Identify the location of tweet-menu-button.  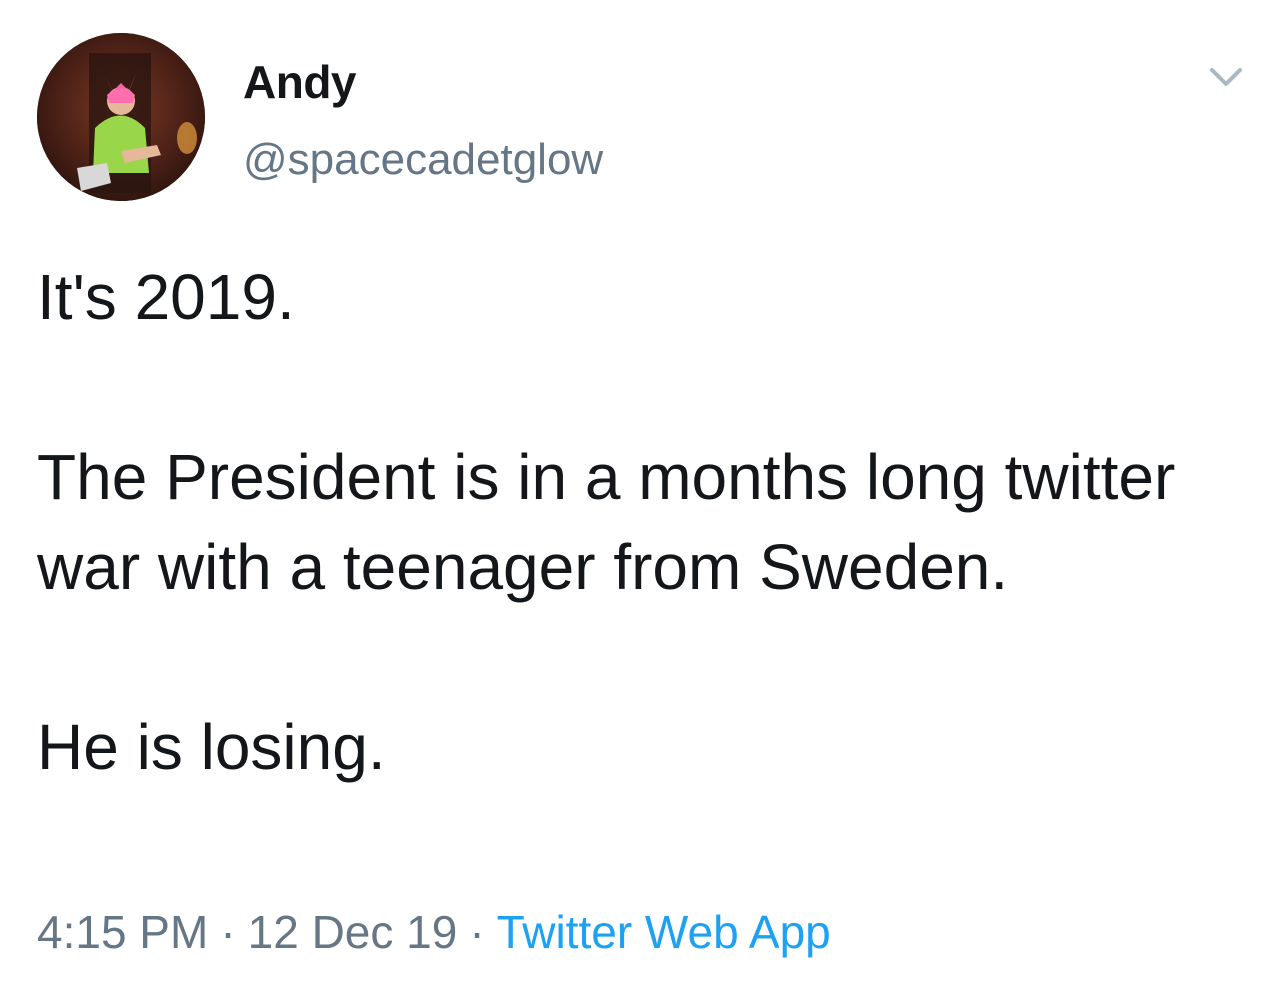
(1226, 78).